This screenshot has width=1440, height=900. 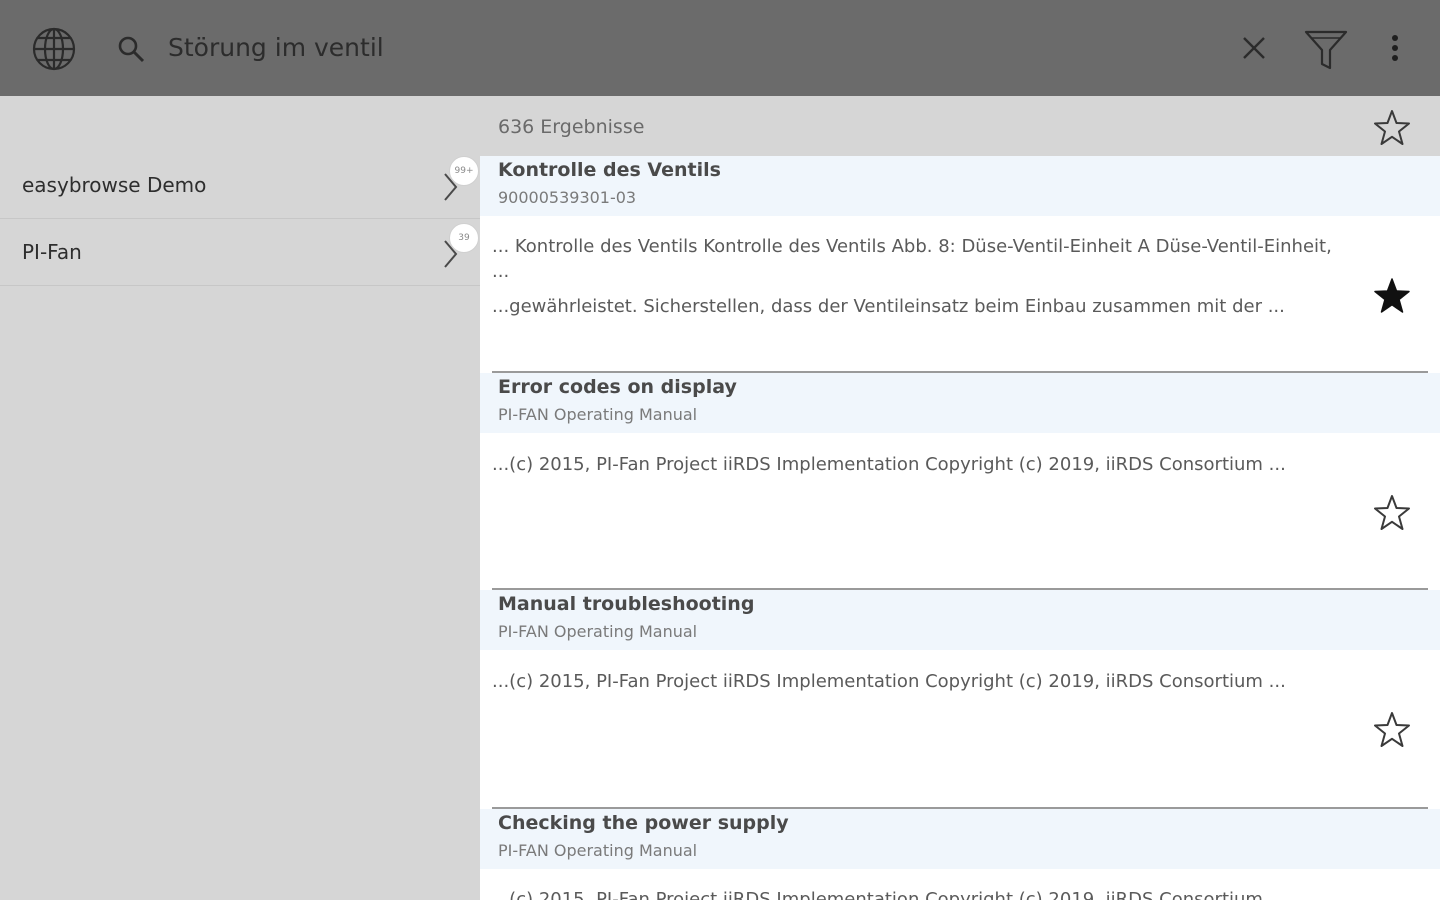 I want to click on sidebar-item-easybrowse-demo: easybrowse Demo 99+, so click(x=240, y=185).